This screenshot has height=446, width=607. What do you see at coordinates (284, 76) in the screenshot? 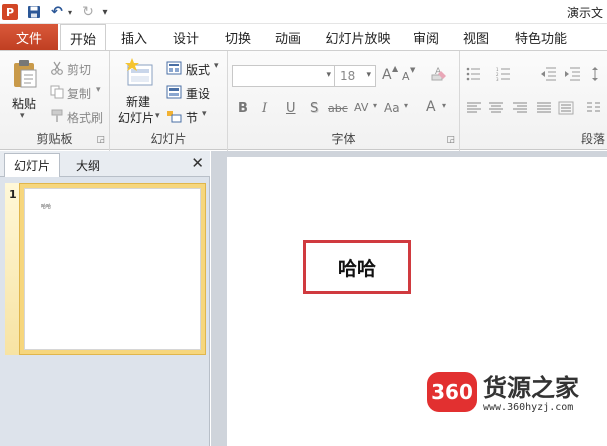
I see `font-name-combo: ▾` at bounding box center [284, 76].